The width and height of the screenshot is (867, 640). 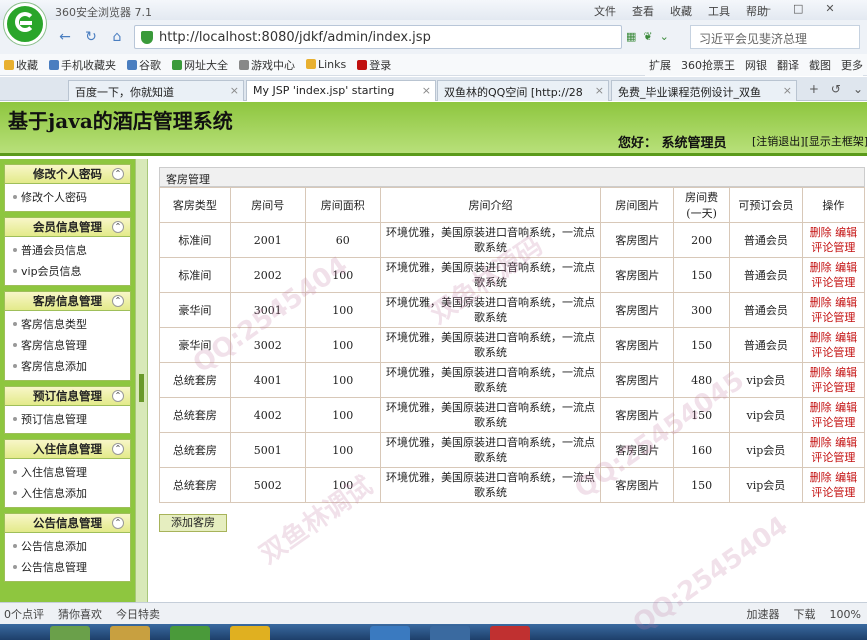 What do you see at coordinates (664, 36) in the screenshot?
I see `dropdown-icon: ⌄` at bounding box center [664, 36].